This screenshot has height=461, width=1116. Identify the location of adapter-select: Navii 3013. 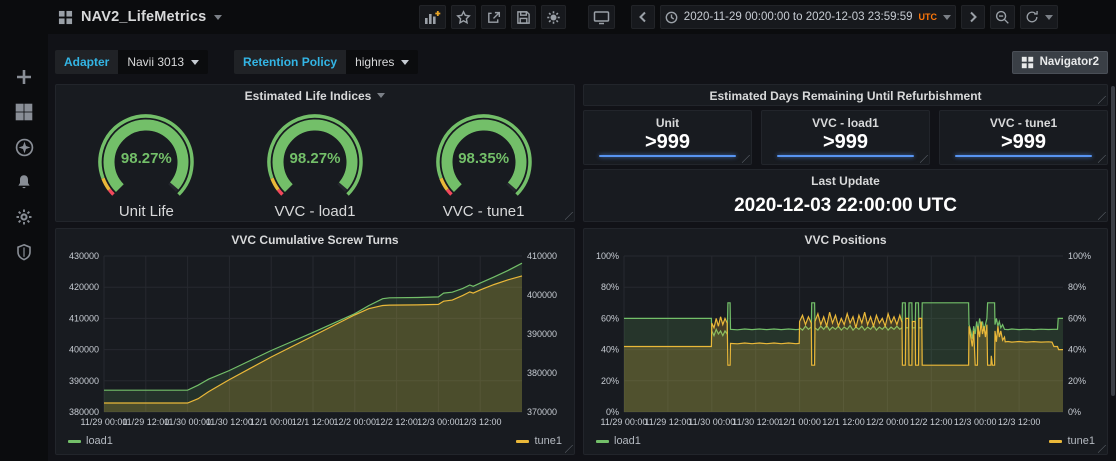
(163, 62).